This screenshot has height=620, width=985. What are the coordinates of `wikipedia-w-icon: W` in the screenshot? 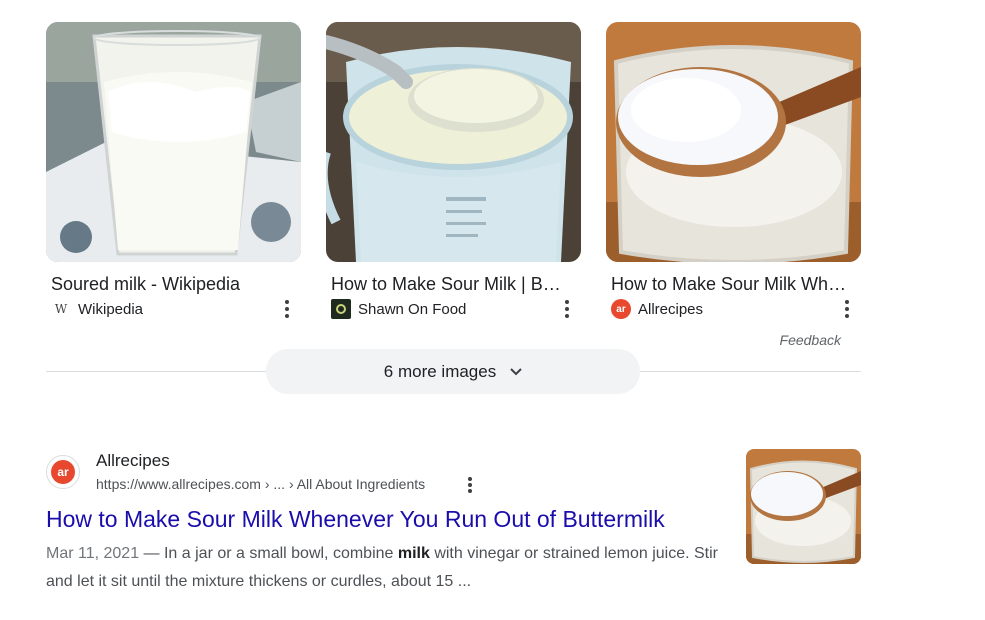 It's located at (61, 309).